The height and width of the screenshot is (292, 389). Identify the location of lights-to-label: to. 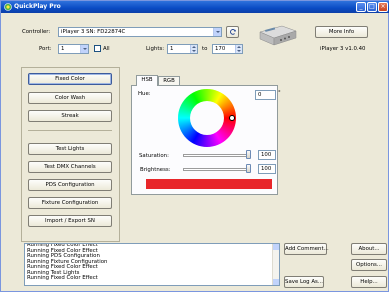
(205, 49).